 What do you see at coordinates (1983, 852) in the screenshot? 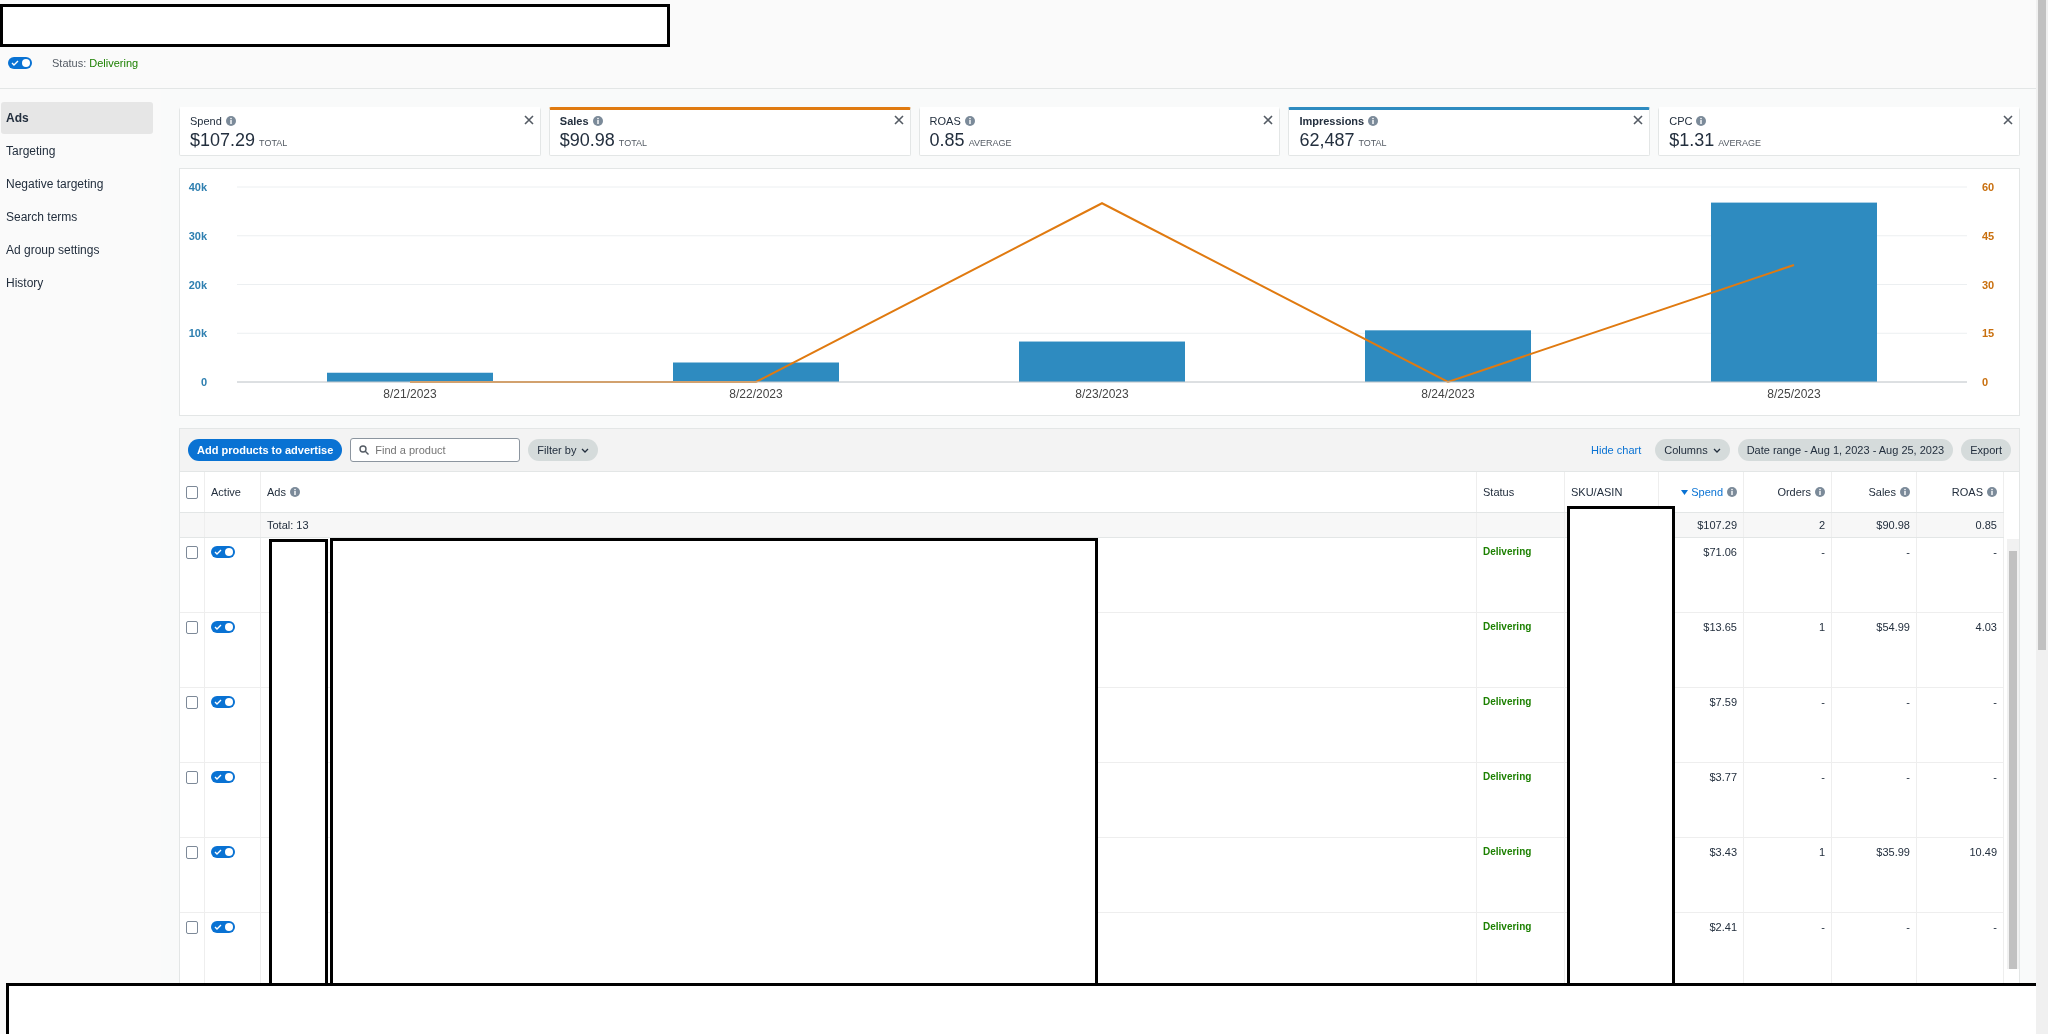
I see `table-cell: 10.49` at bounding box center [1983, 852].